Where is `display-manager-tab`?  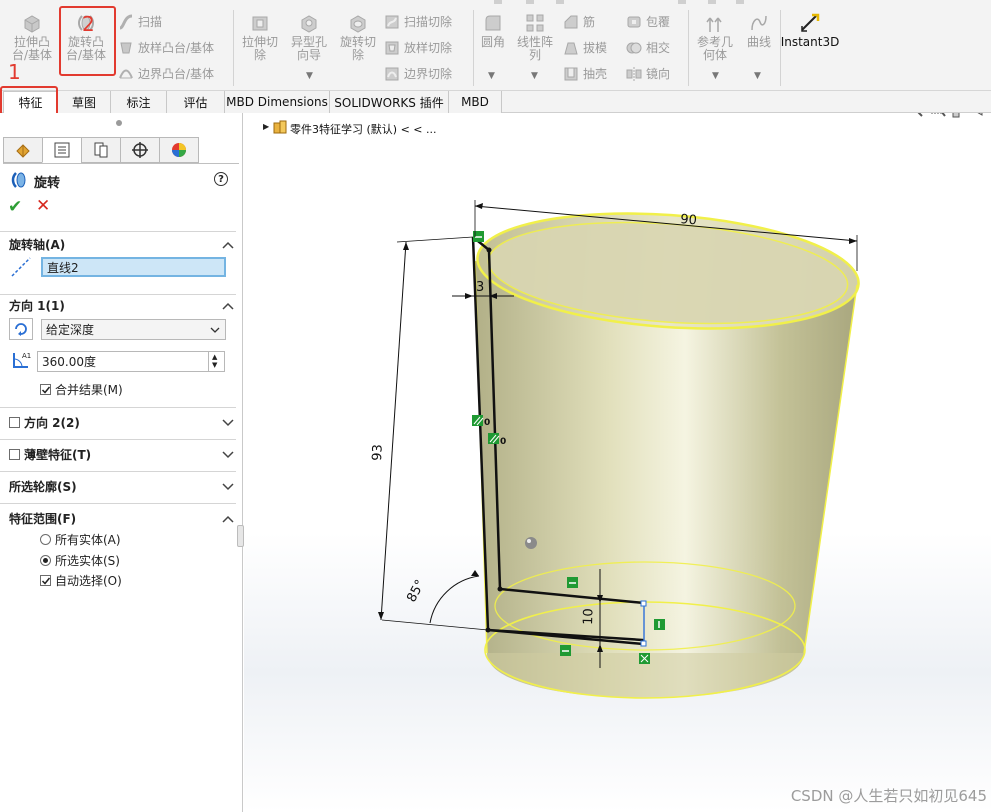 display-manager-tab is located at coordinates (179, 150).